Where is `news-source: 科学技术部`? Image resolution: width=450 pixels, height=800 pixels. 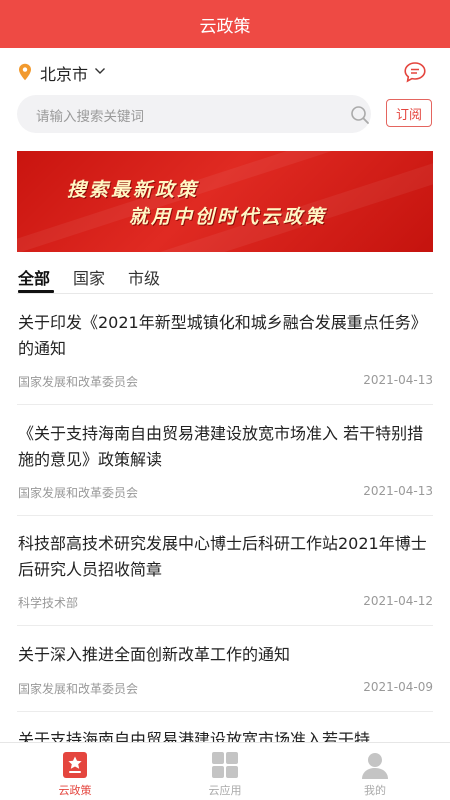
news-source: 科学技术部 is located at coordinates (48, 603).